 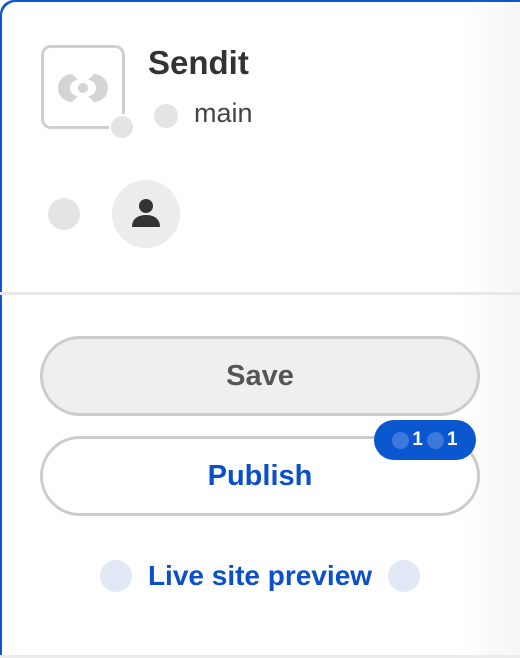 I want to click on branch-icon, so click(x=166, y=116).